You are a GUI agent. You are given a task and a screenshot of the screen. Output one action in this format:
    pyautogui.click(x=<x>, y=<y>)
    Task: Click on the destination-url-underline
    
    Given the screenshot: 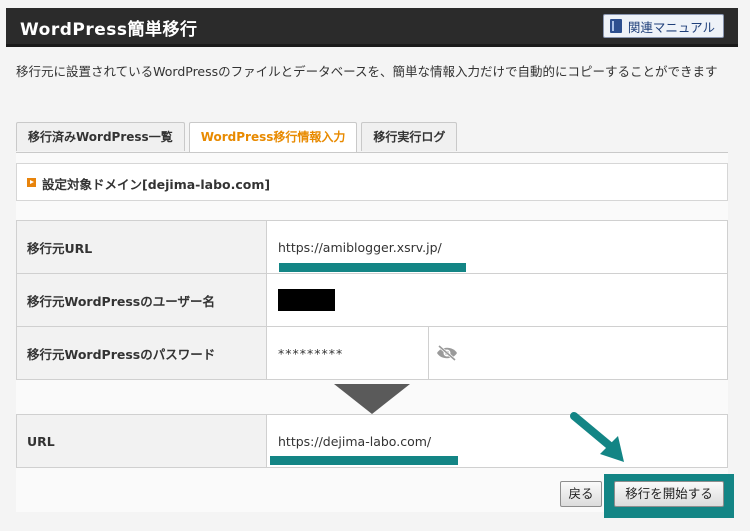 What is the action you would take?
    pyautogui.click(x=364, y=460)
    